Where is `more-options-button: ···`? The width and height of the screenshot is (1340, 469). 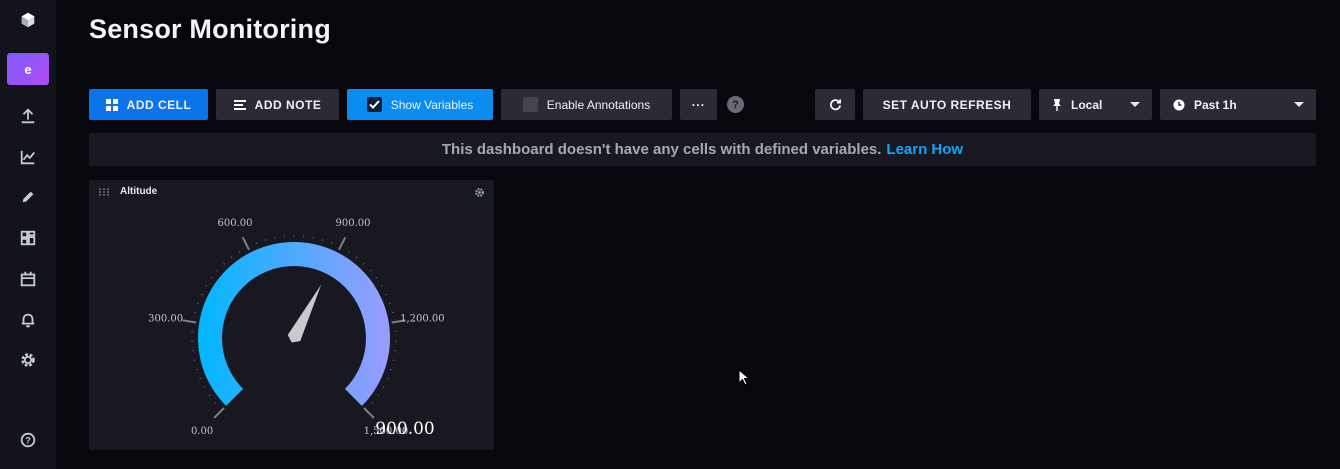 more-options-button: ··· is located at coordinates (698, 104).